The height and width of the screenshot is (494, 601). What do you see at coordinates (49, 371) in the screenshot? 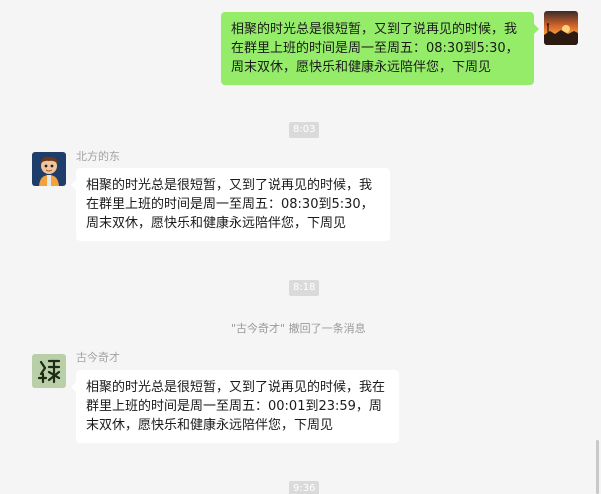
I see `calligraphy-avatar-icon` at bounding box center [49, 371].